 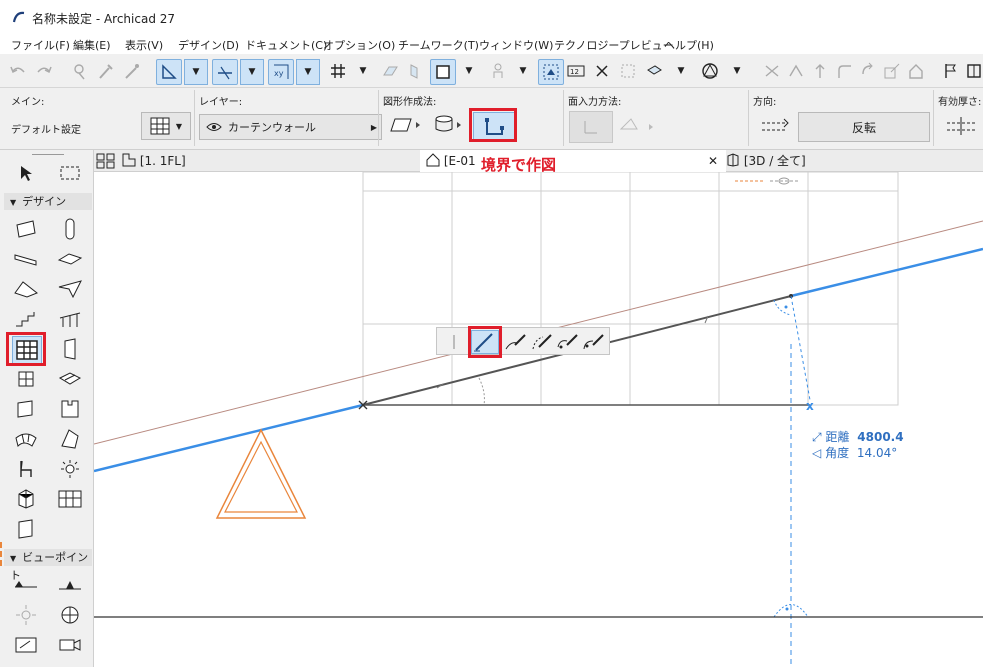 What do you see at coordinates (26, 585) in the screenshot?
I see `section-tool` at bounding box center [26, 585].